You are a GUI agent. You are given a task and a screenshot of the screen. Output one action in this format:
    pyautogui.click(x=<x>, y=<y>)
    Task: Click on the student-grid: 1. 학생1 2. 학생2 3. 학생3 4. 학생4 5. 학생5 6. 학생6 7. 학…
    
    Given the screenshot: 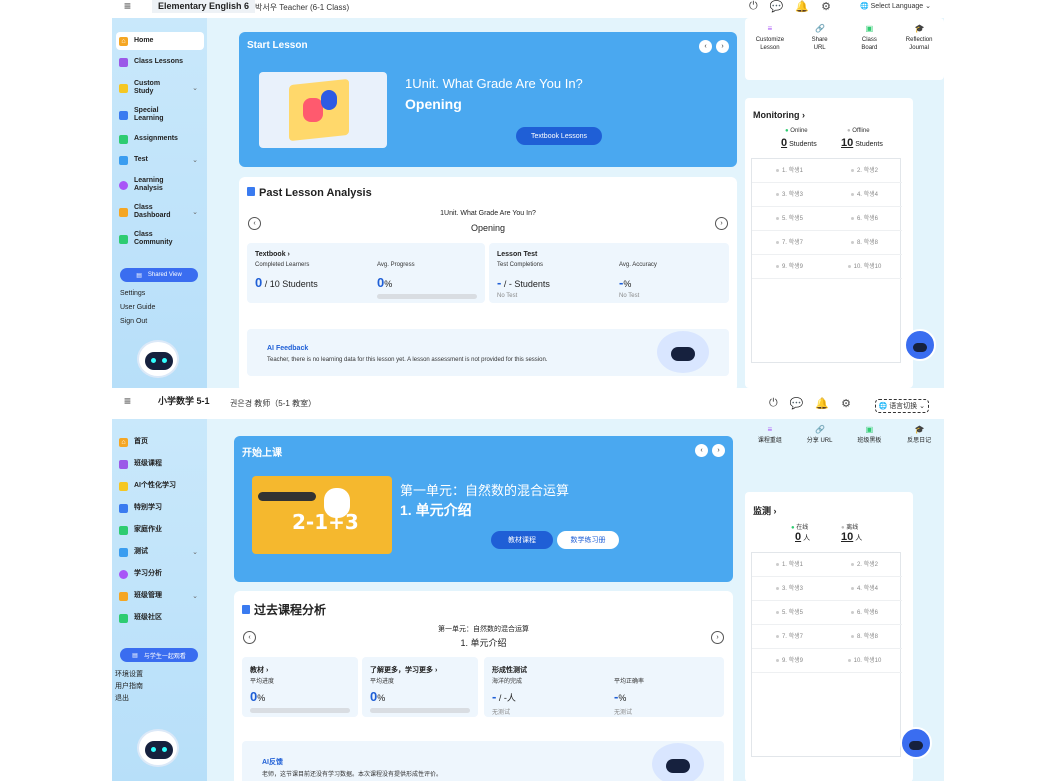 What is the action you would take?
    pyautogui.click(x=826, y=260)
    